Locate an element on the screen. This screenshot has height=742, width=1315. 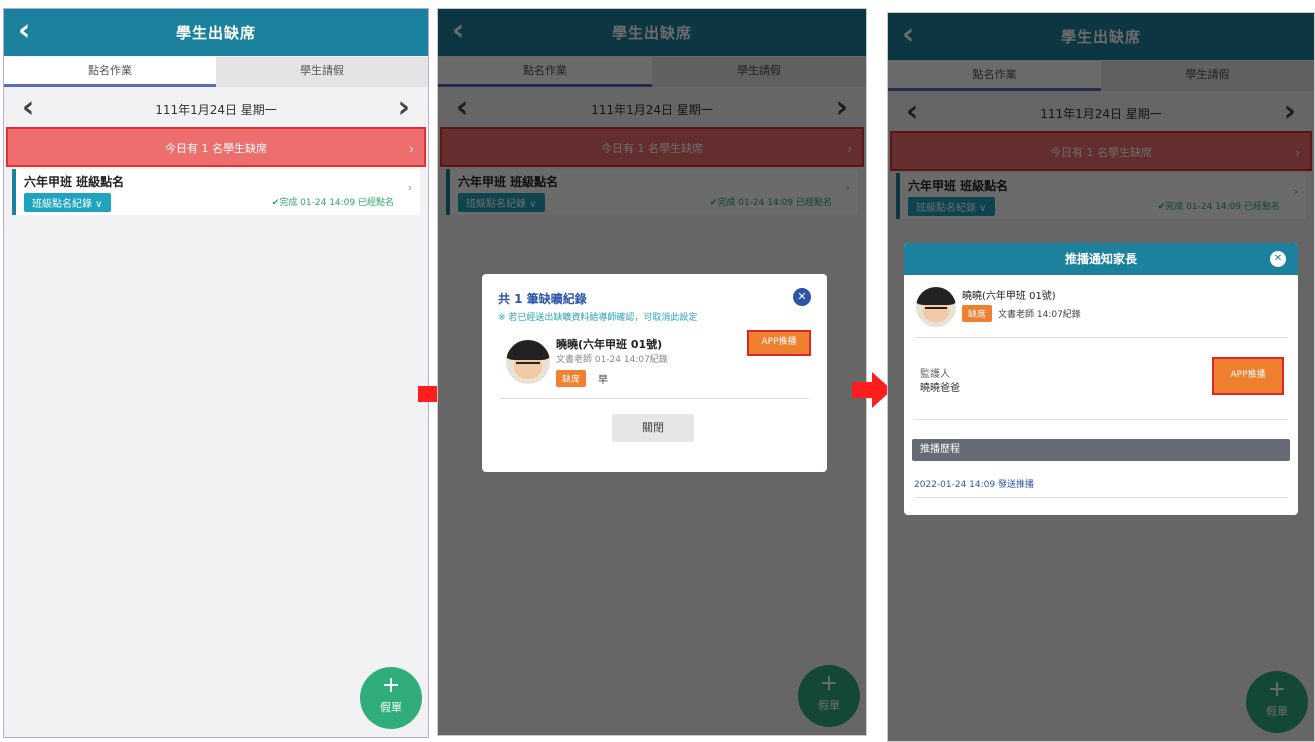
page-title: 學生出缺席 is located at coordinates (215, 33).